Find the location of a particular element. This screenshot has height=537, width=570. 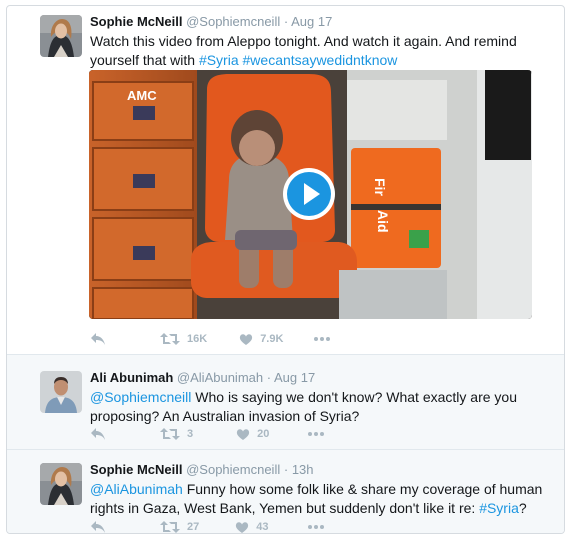

retweet-button: 27 is located at coordinates (180, 526).